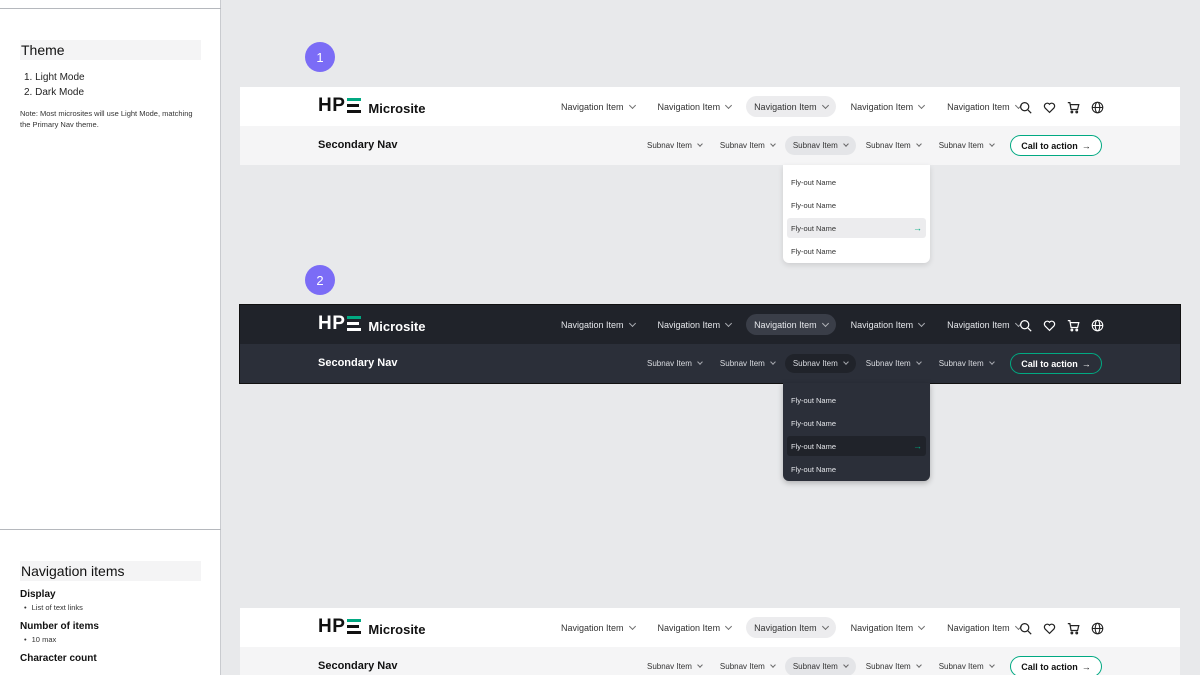  What do you see at coordinates (354, 105) in the screenshot?
I see `logo-e-mark` at bounding box center [354, 105].